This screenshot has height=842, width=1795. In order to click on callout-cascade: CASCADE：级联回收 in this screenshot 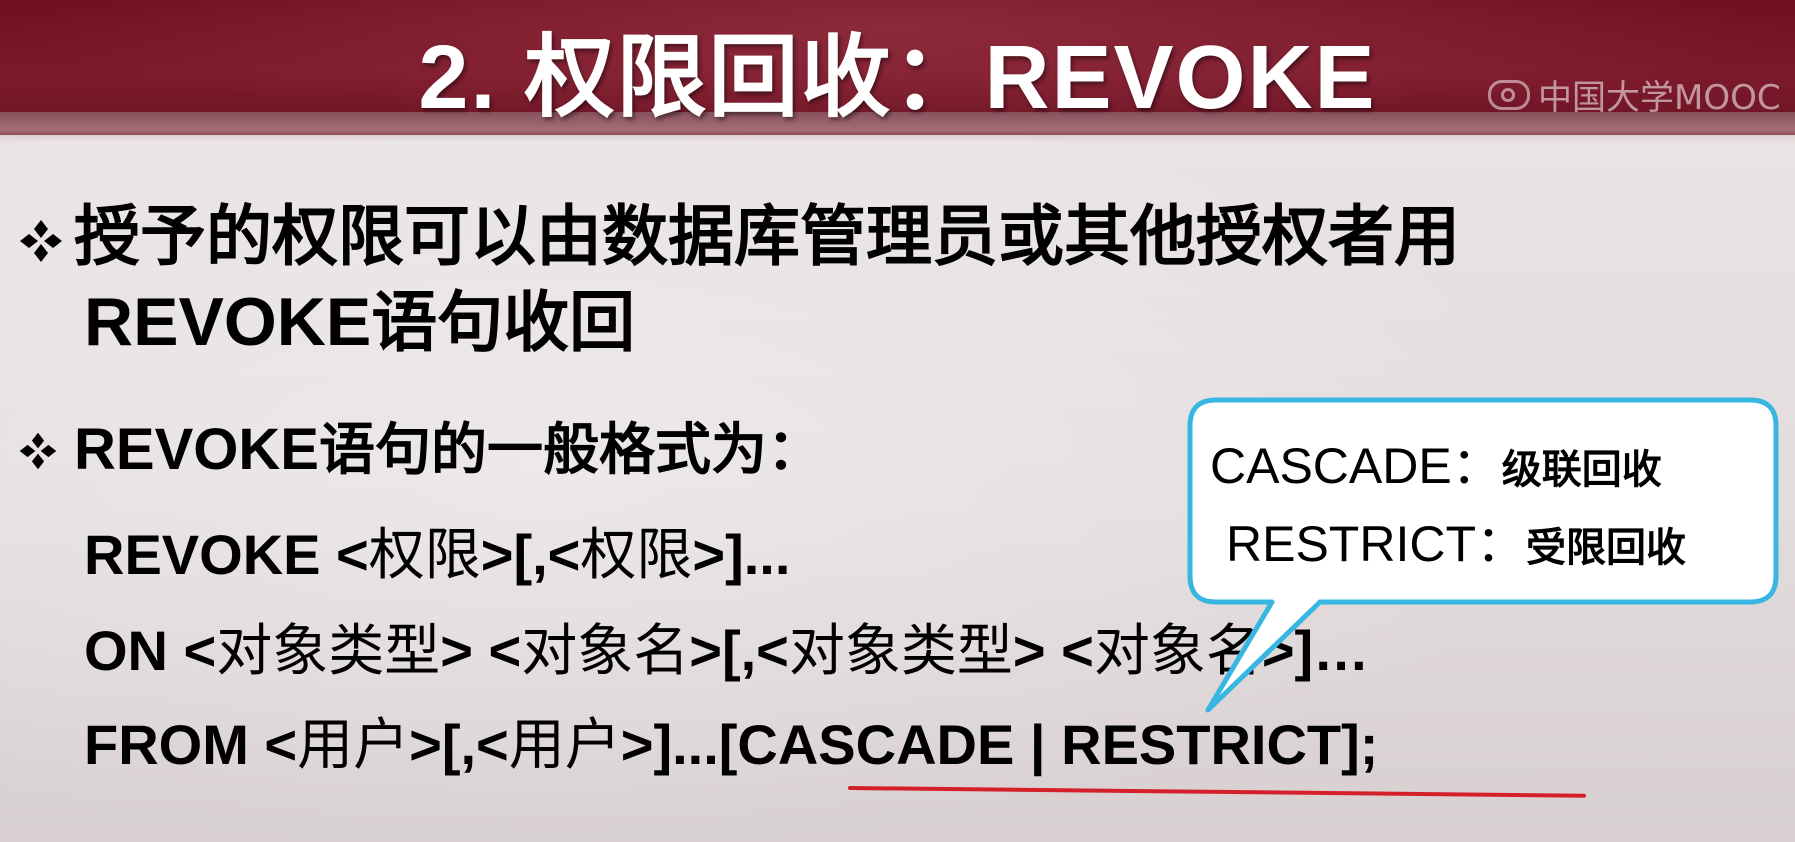, I will do `click(1436, 468)`.